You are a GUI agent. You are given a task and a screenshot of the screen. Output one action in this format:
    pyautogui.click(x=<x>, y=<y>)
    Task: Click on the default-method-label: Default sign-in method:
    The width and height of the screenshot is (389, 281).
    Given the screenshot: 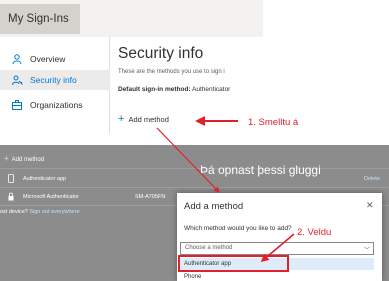 What is the action you would take?
    pyautogui.click(x=154, y=89)
    